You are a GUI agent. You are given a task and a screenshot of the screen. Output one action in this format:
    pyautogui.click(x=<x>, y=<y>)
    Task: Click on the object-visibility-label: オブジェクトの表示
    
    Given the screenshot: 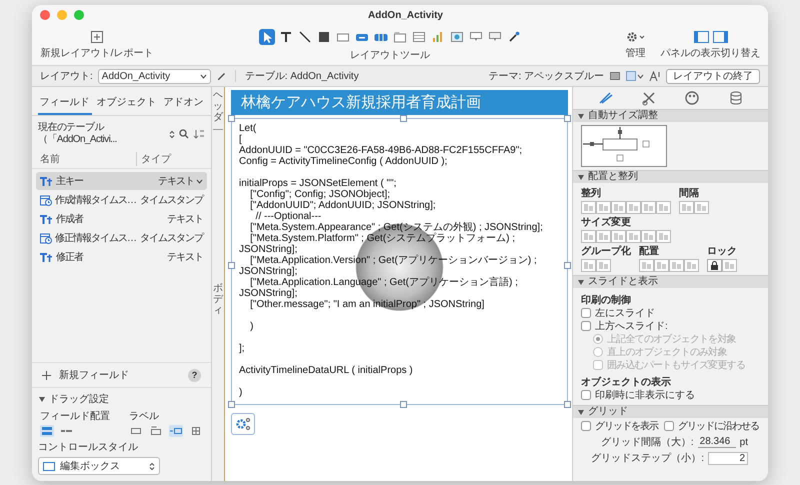 What is the action you would take?
    pyautogui.click(x=626, y=382)
    